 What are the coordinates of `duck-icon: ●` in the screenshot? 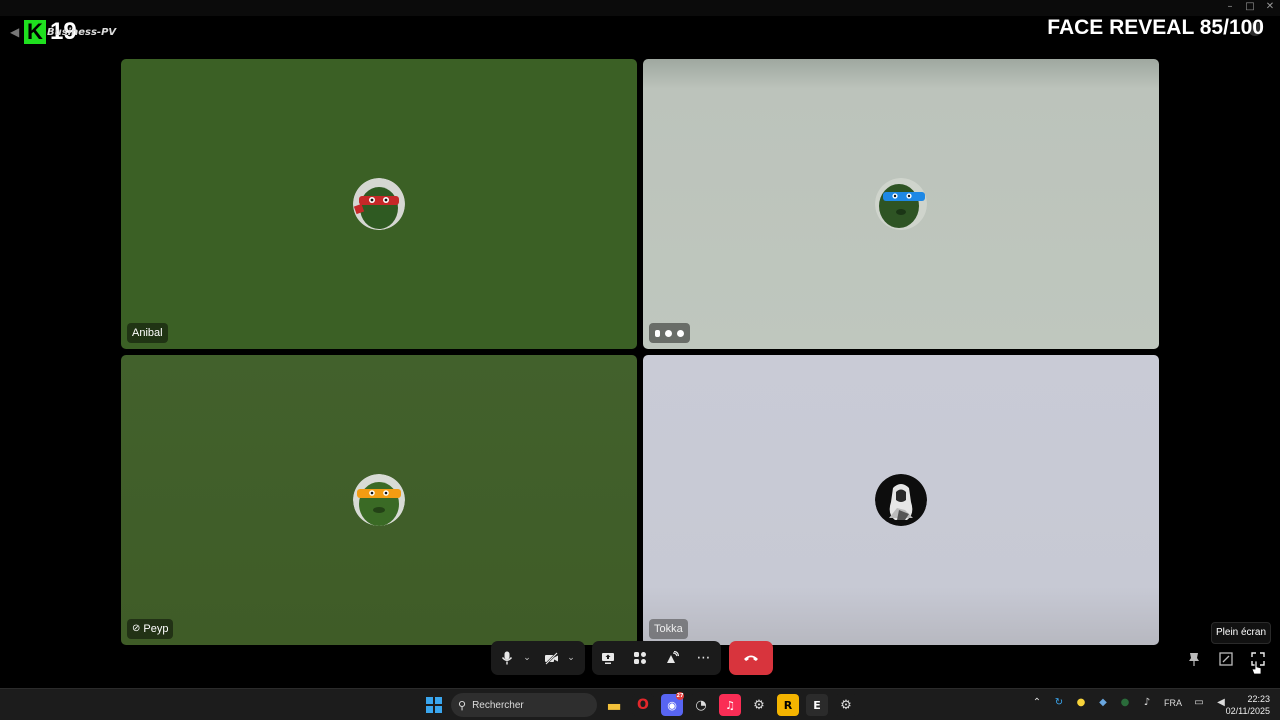 It's located at (1081, 702).